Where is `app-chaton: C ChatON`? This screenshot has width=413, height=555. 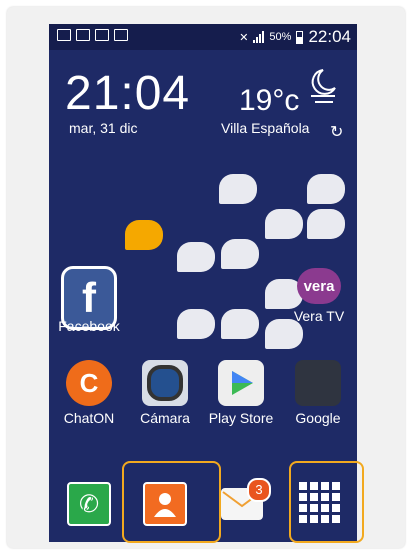
app-chaton: C ChatON is located at coordinates (89, 393).